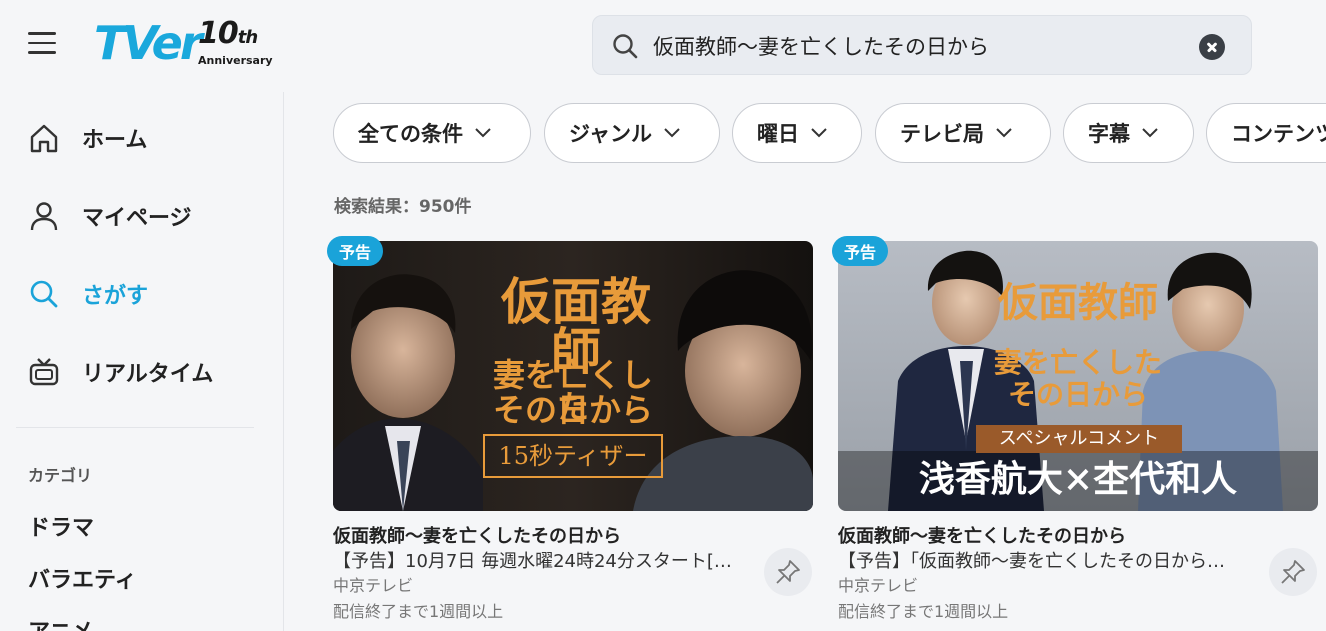 Image resolution: width=1326 pixels, height=631 pixels. I want to click on category-item-anime: アニメ, so click(61, 622).